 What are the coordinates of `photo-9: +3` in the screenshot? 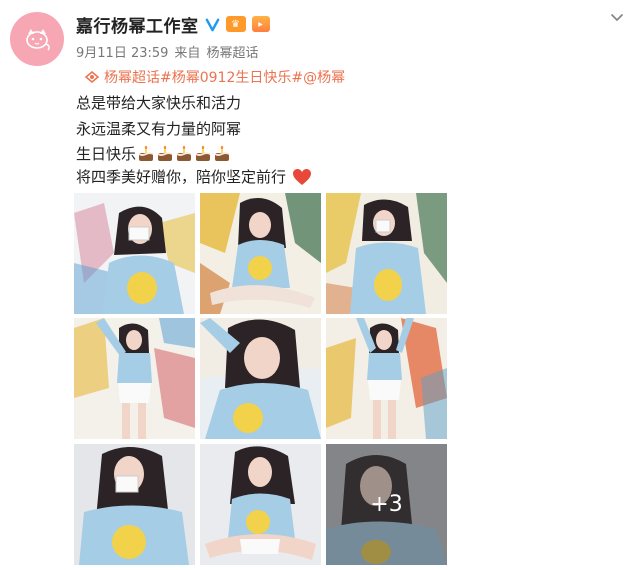 It's located at (386, 504).